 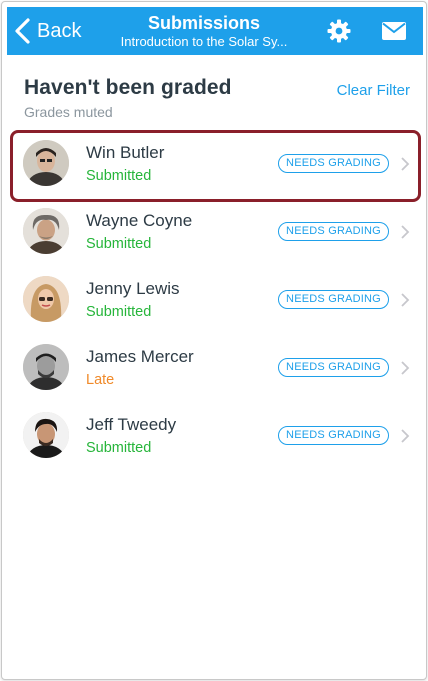 I want to click on submission-row: Jenny Lewis Submitted NEEDS GRADING, so click(x=214, y=300).